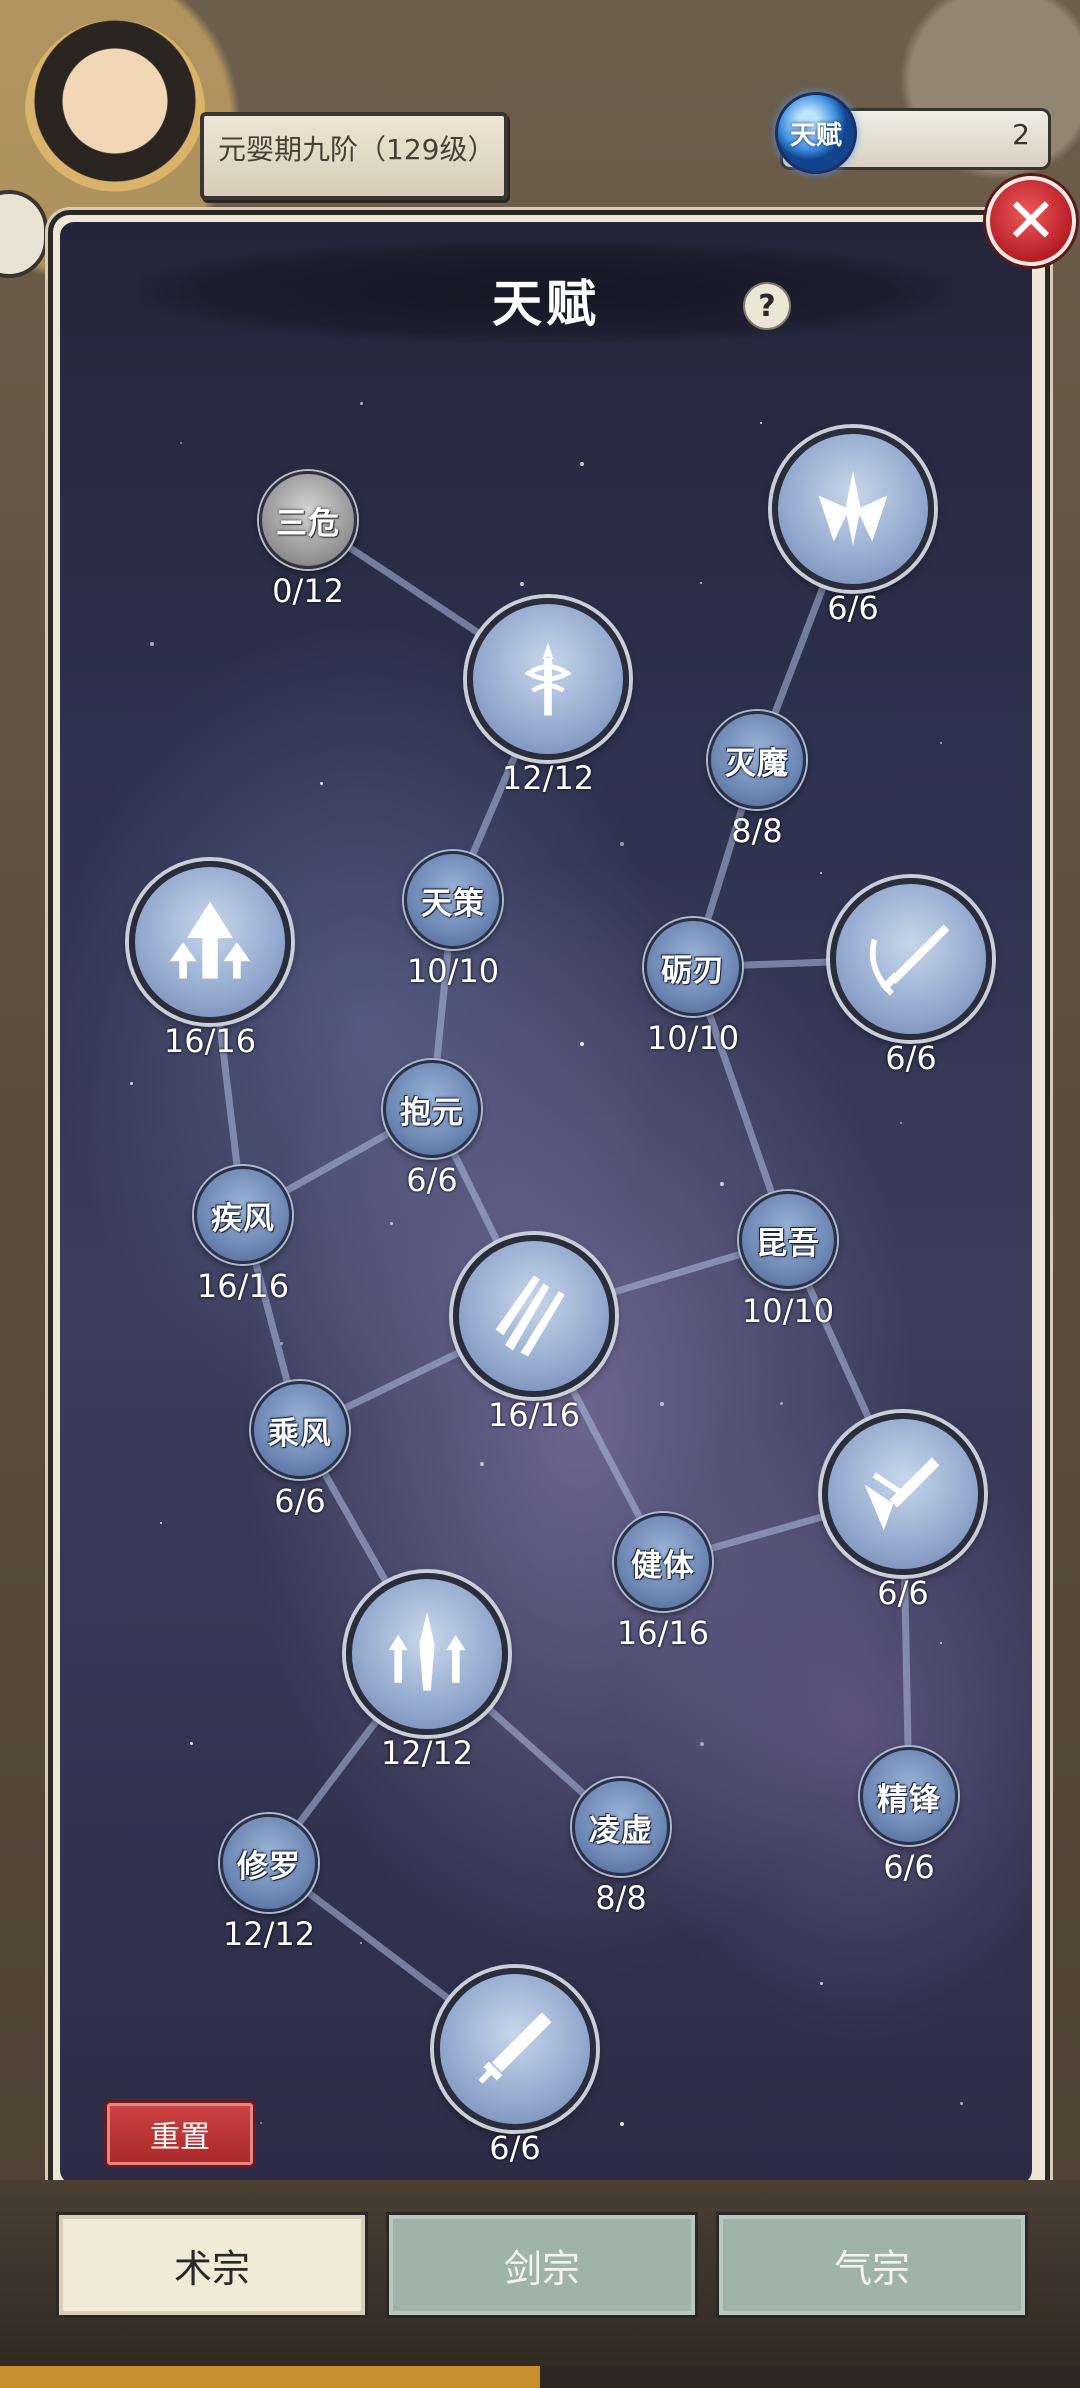 The height and width of the screenshot is (2388, 1080). Describe the element at coordinates (909, 1799) in the screenshot. I see `talent-node-name: 精锋` at that location.